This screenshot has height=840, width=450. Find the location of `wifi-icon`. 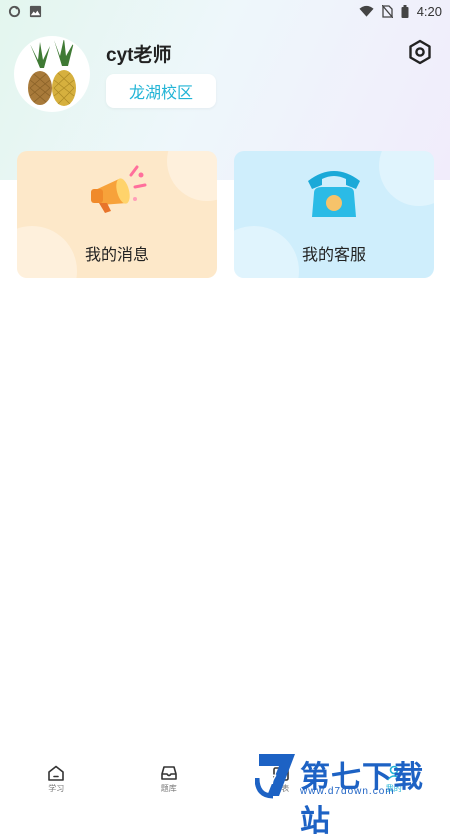

wifi-icon is located at coordinates (366, 11).